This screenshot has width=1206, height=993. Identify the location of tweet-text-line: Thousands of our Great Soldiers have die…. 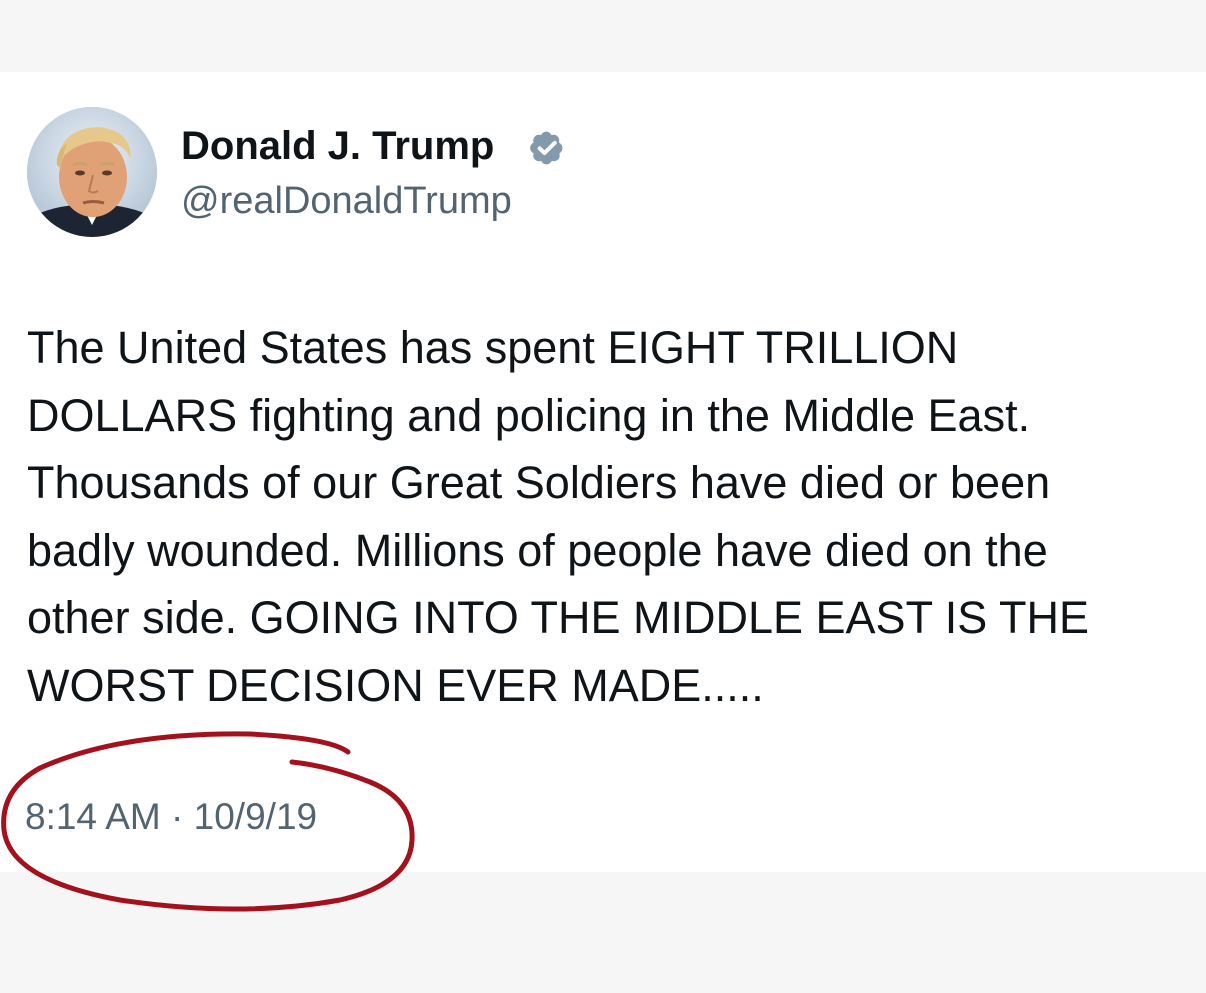
(539, 482).